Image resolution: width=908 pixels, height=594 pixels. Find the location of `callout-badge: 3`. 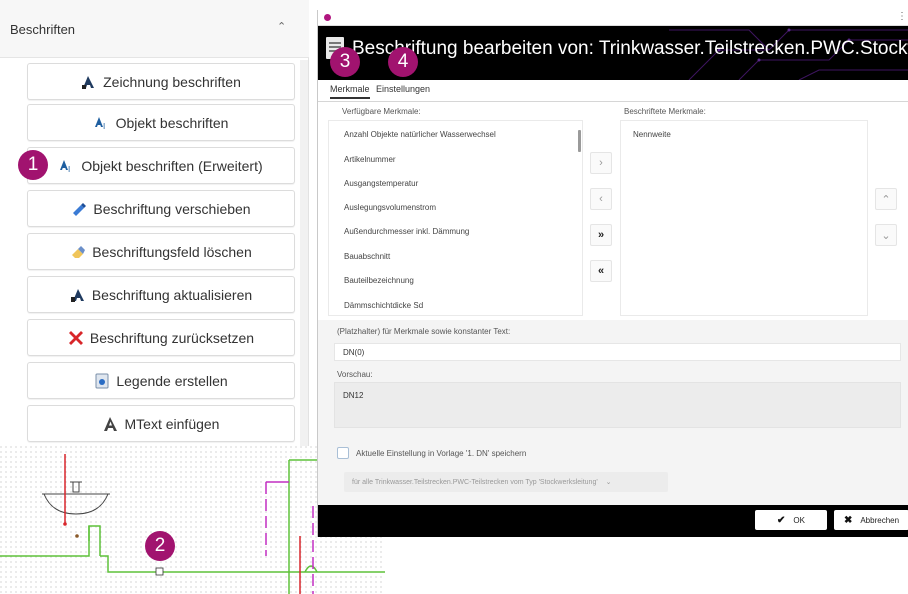

callout-badge: 3 is located at coordinates (345, 62).